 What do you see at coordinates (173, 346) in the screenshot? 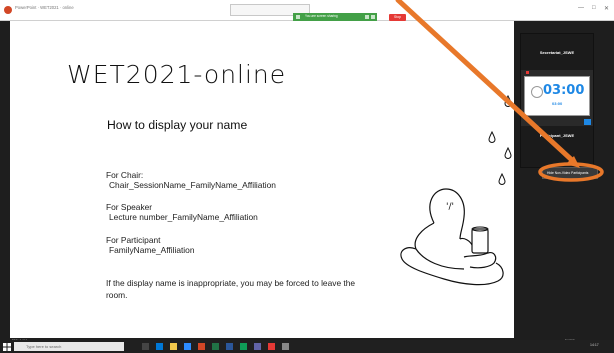
I see `file-explorer-icon` at bounding box center [173, 346].